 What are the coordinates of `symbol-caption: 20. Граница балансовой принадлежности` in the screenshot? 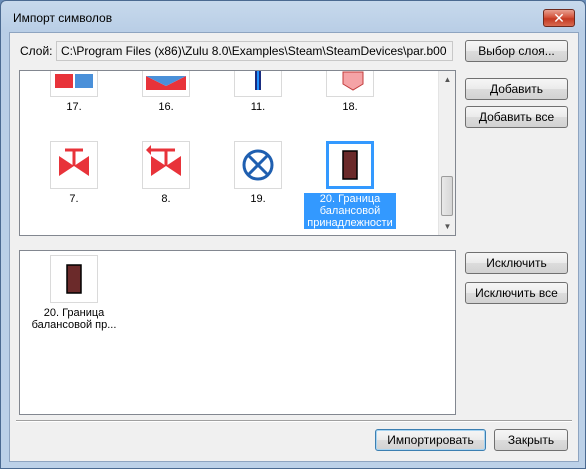 It's located at (350, 211).